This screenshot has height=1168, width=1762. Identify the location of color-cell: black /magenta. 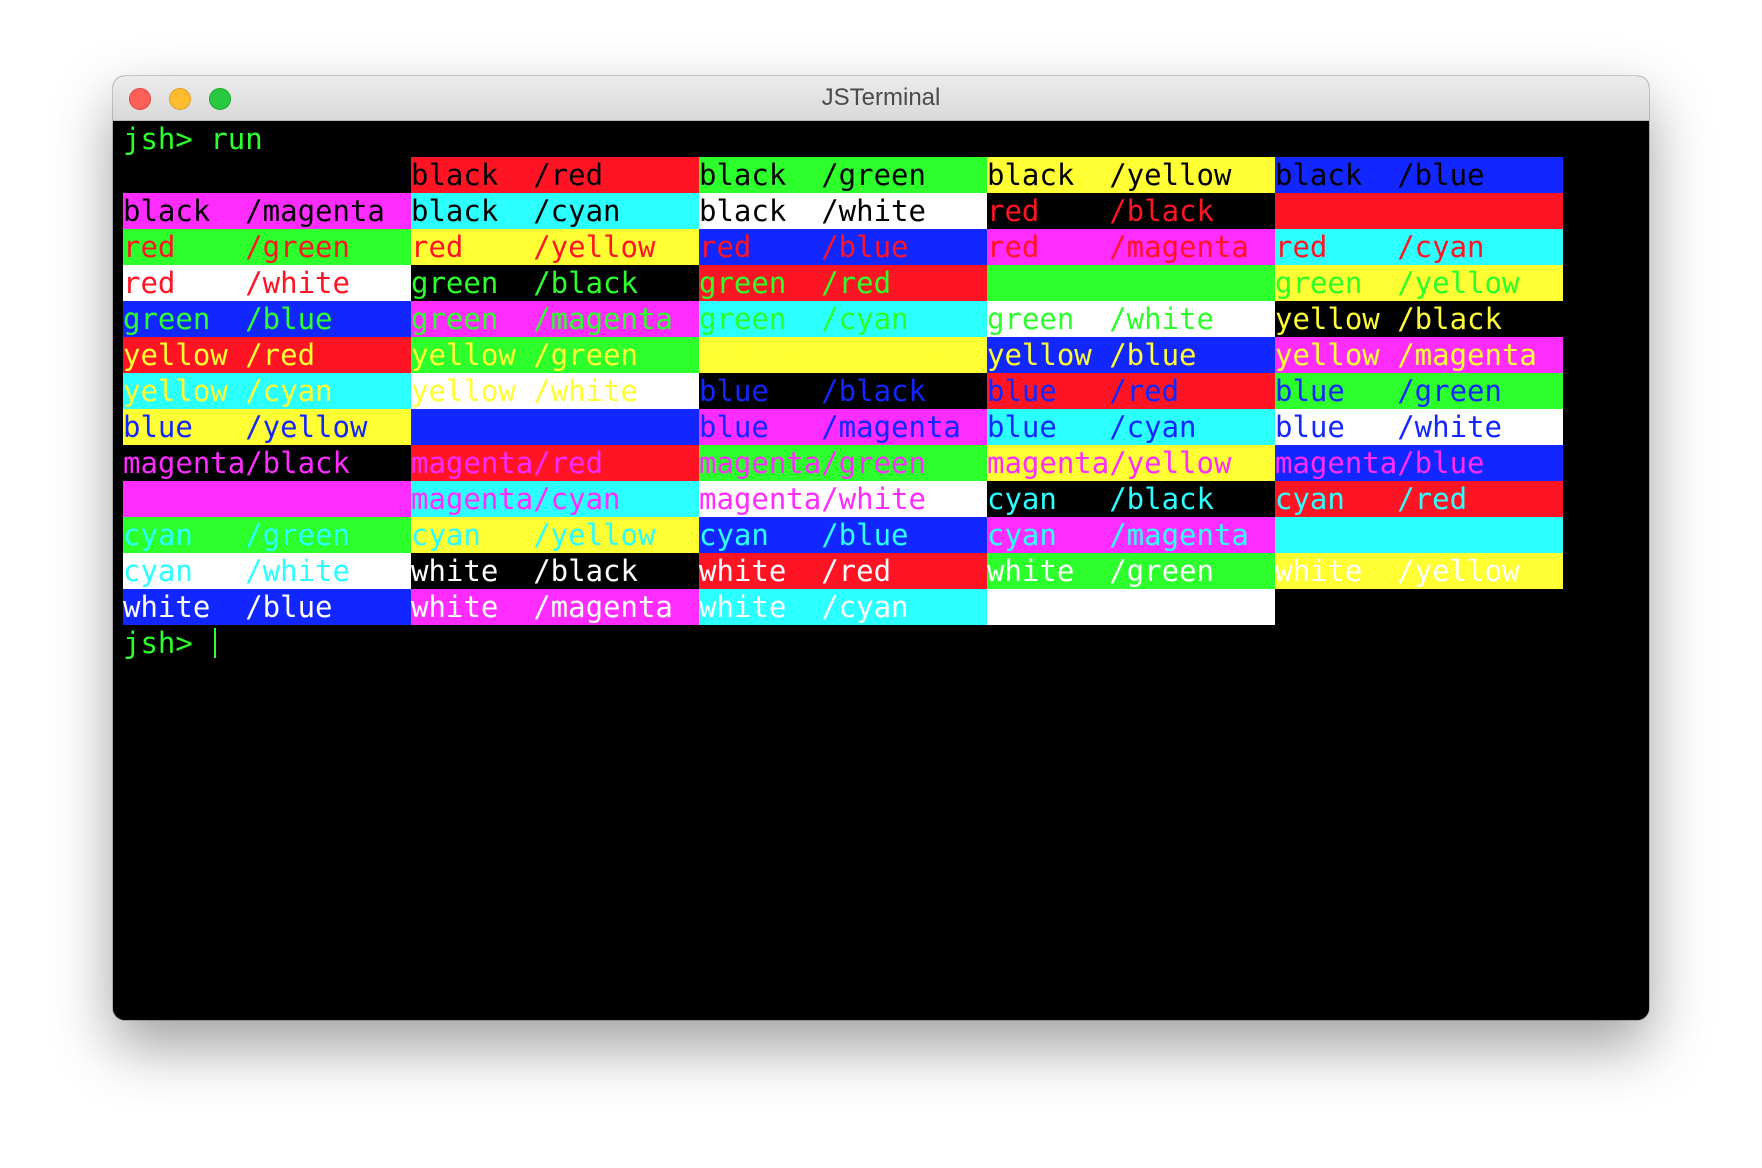
(267, 211).